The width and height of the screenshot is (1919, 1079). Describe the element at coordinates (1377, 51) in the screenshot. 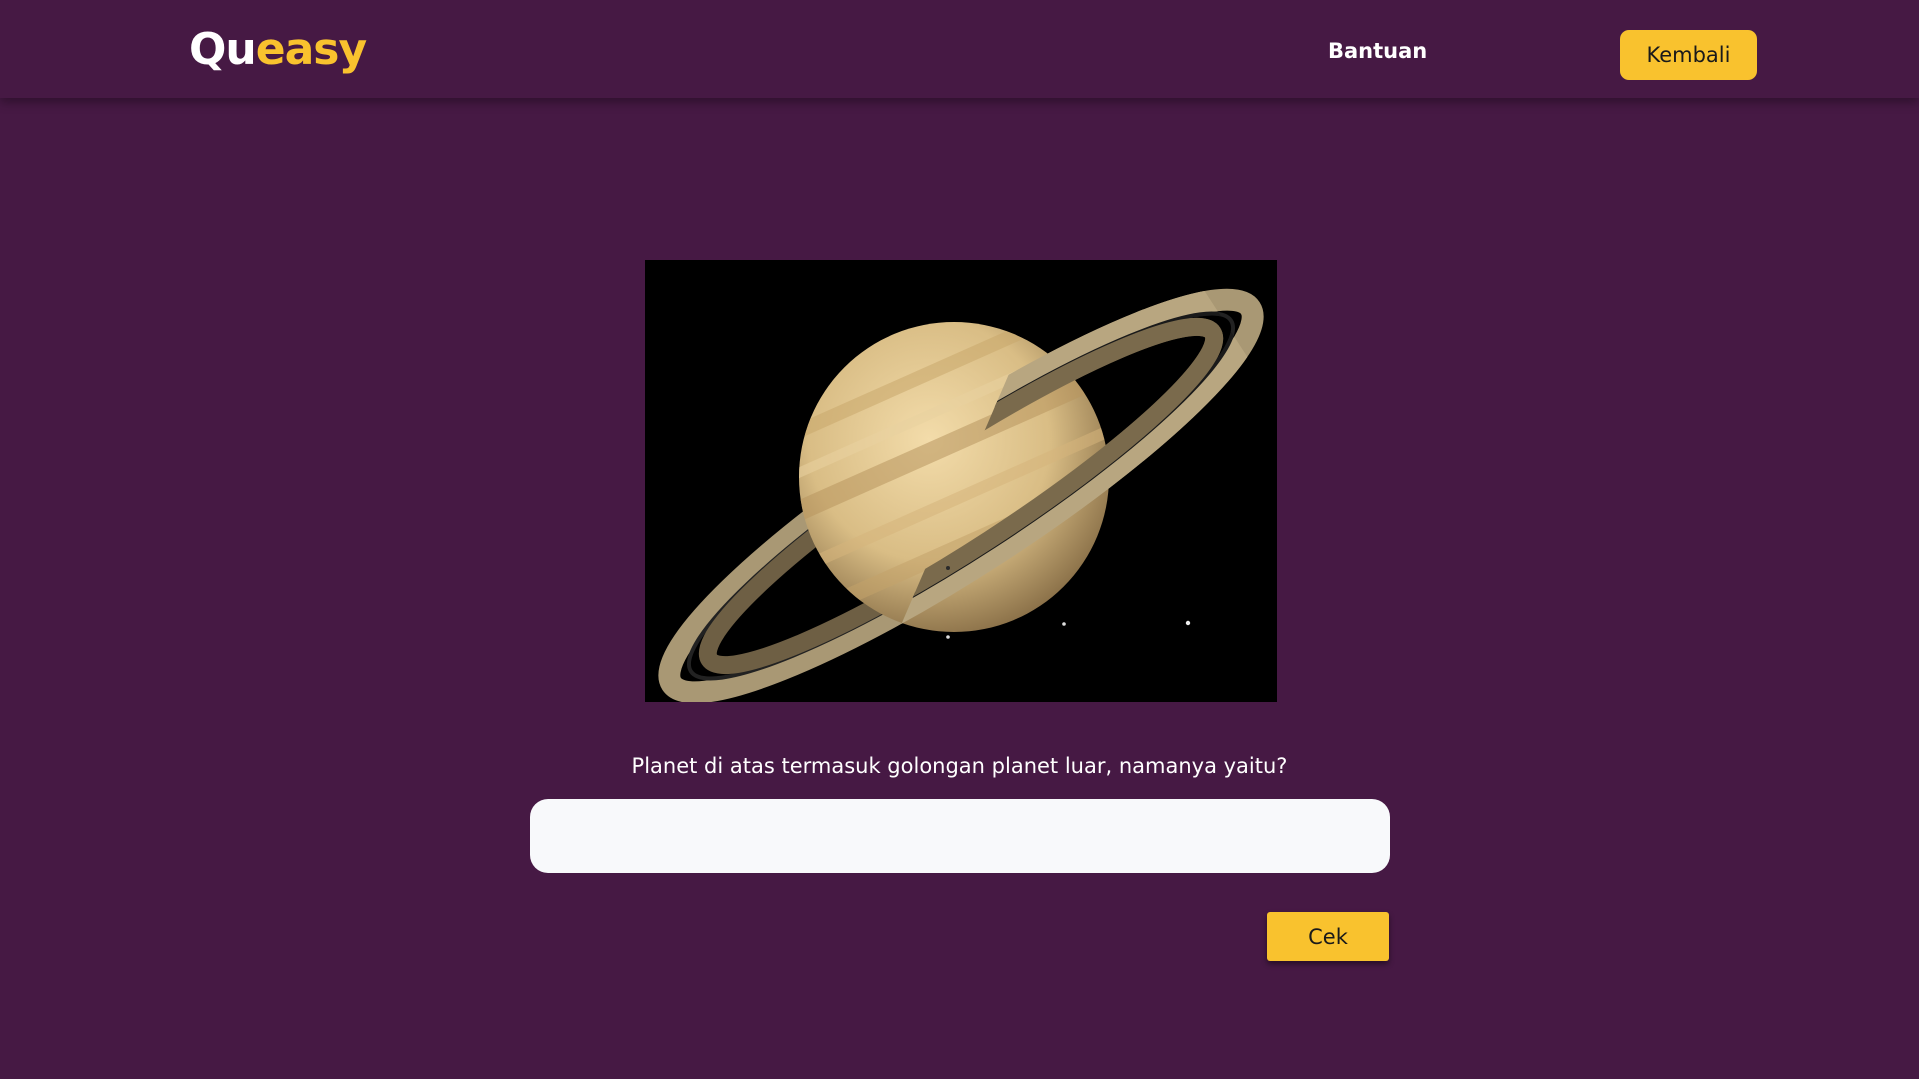

I see `help-link: Bantuan` at that location.